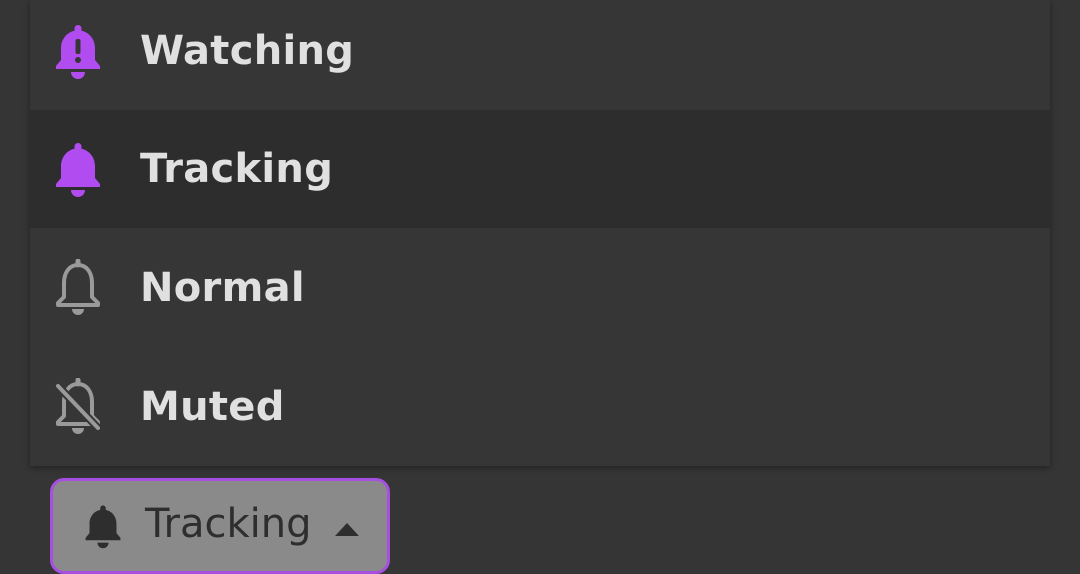  I want to click on caret-up-icon, so click(347, 529).